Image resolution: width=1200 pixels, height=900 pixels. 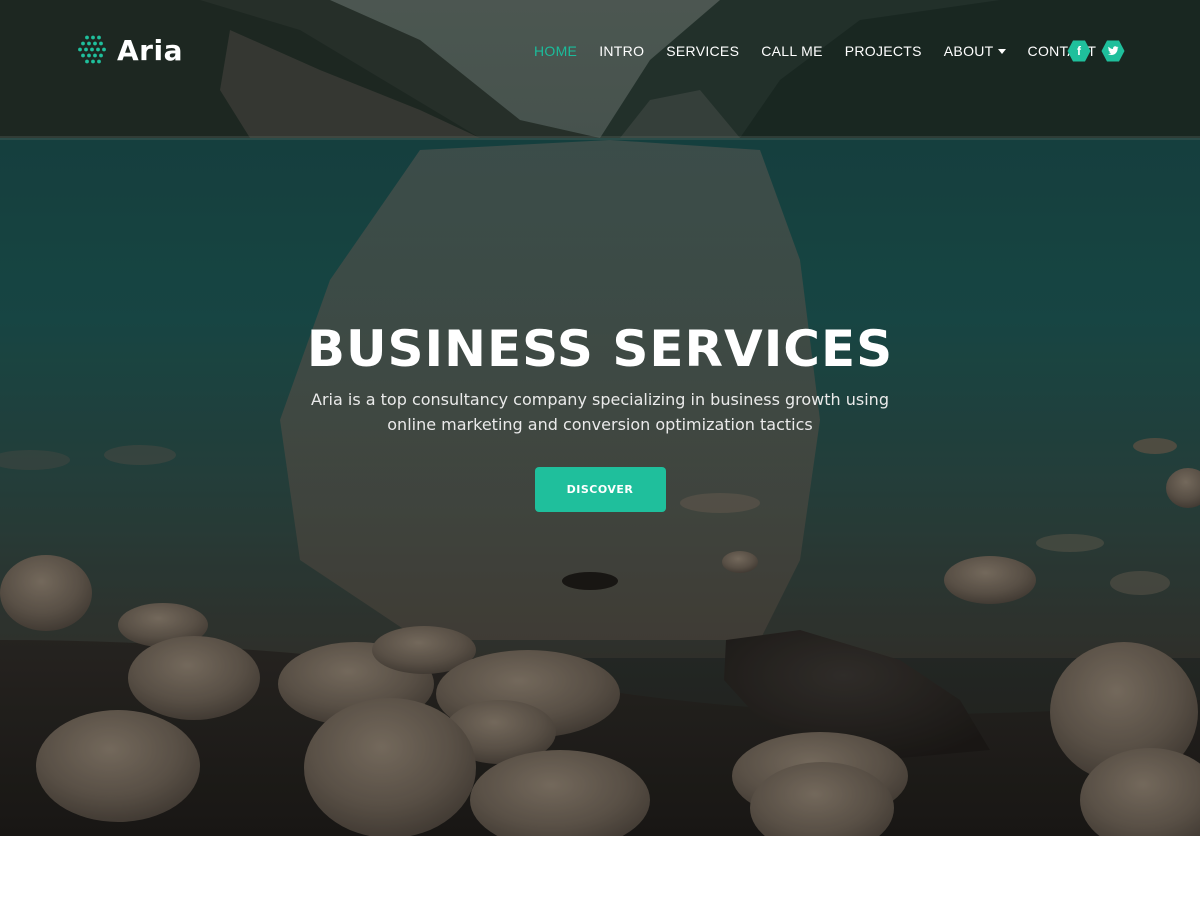 What do you see at coordinates (600, 489) in the screenshot?
I see `discover-button: DISCOVER` at bounding box center [600, 489].